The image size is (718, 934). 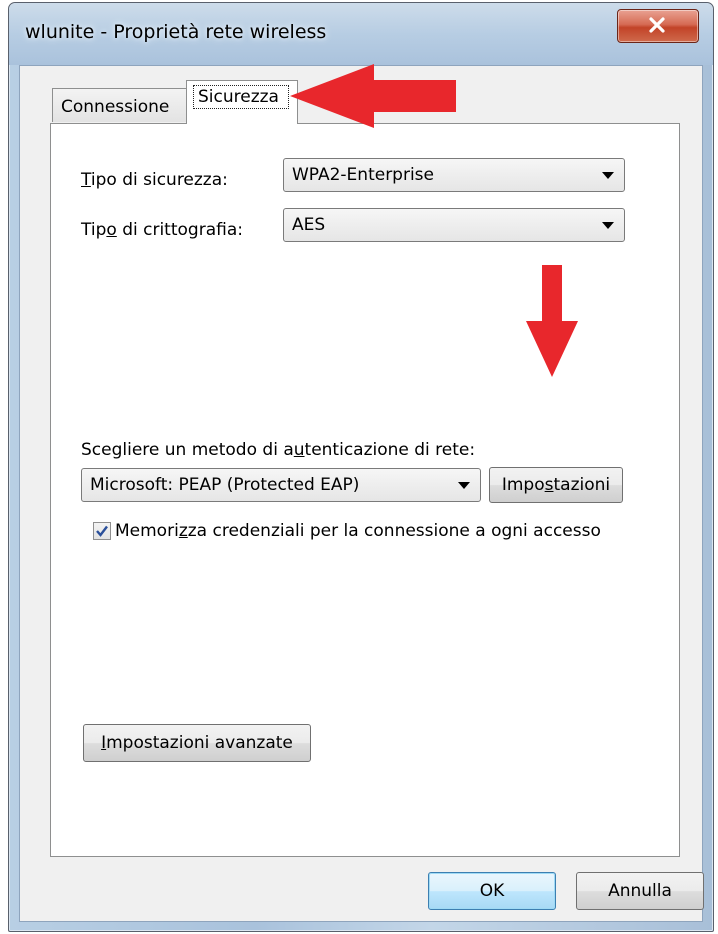 I want to click on close-button, so click(x=658, y=26).